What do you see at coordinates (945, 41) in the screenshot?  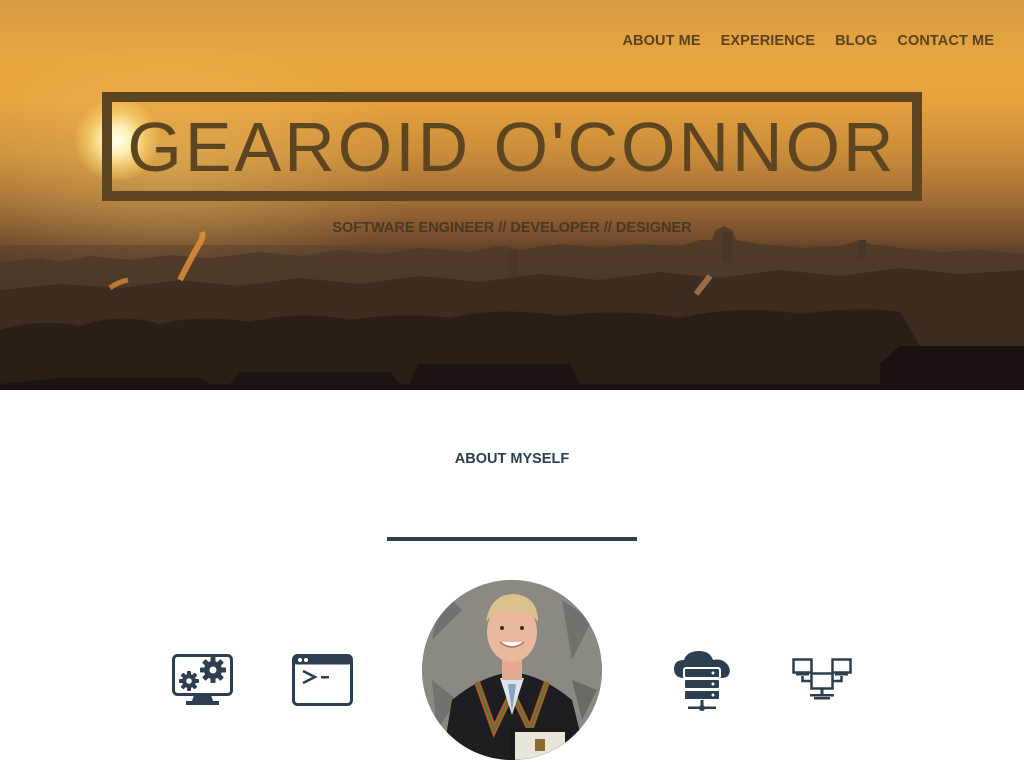 I see `nav-link-contact-me: CONTACT ME` at bounding box center [945, 41].